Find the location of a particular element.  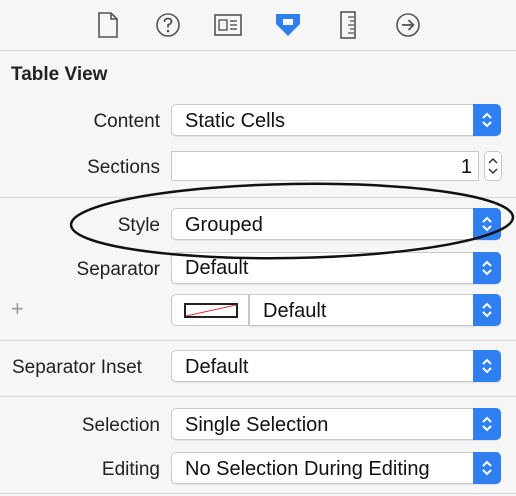

color-swatch is located at coordinates (211, 310).